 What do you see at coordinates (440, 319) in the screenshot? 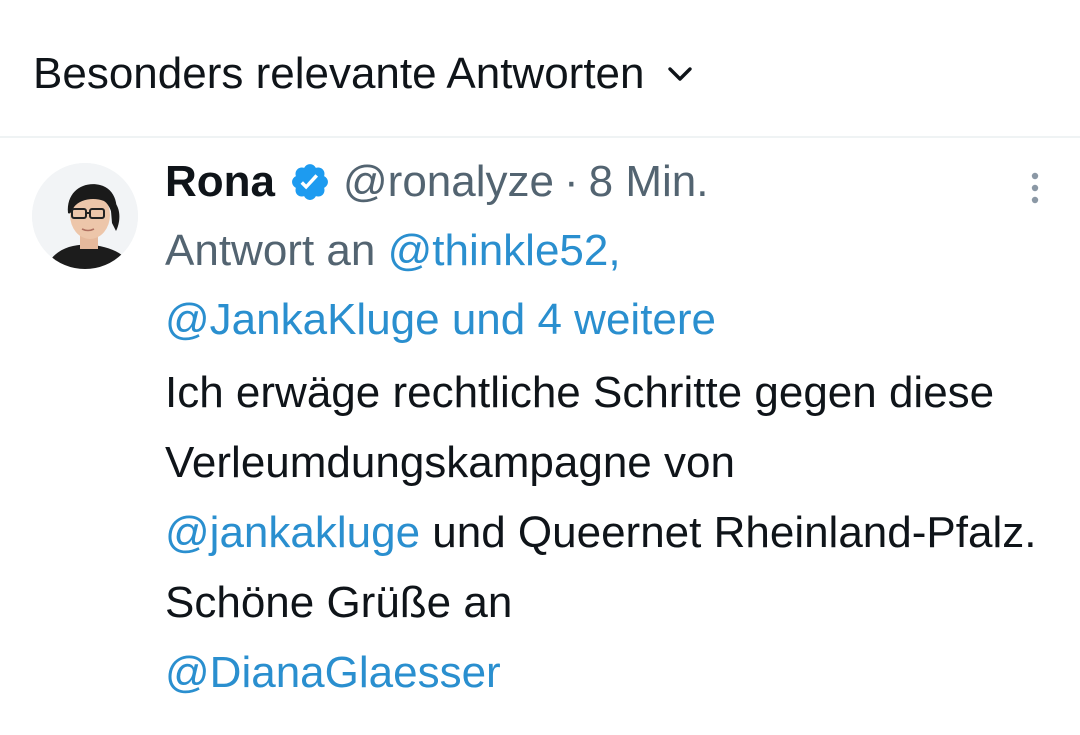
I see `reply-mention-others: @JankaKluge und 4 weitere` at bounding box center [440, 319].